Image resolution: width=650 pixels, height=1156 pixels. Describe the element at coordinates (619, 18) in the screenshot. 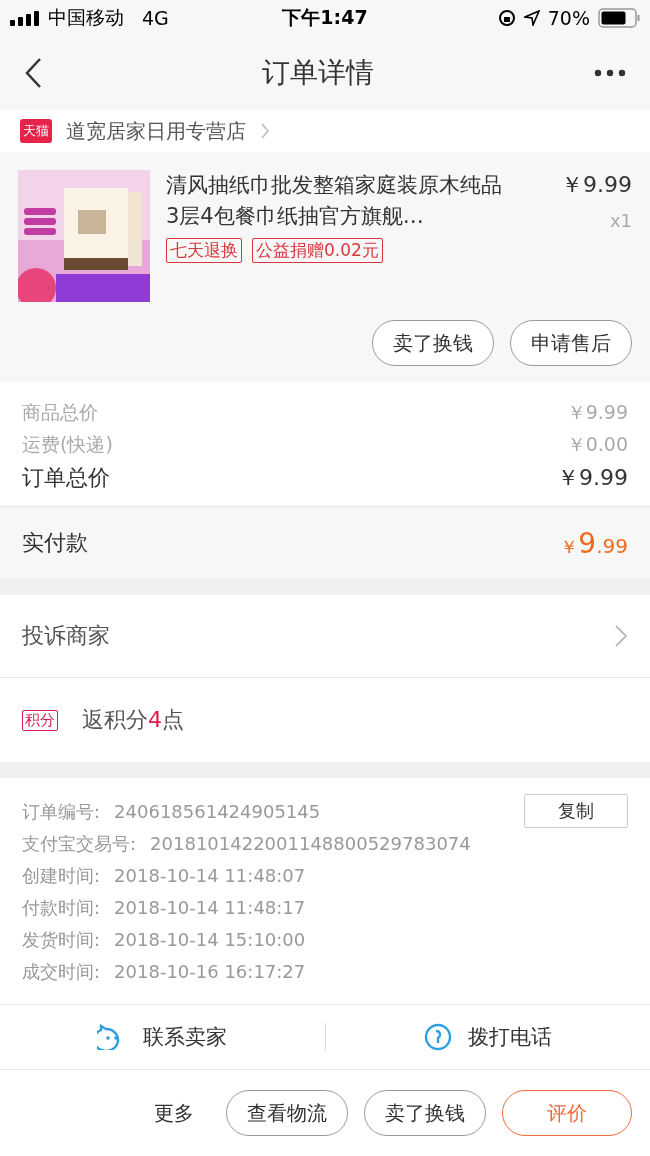

I see `battery-icon` at that location.